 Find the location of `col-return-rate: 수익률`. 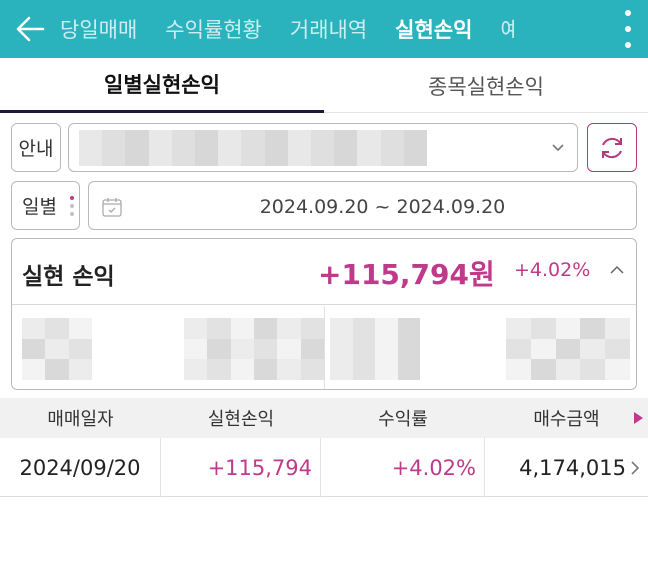

col-return-rate: 수익률 is located at coordinates (403, 419).